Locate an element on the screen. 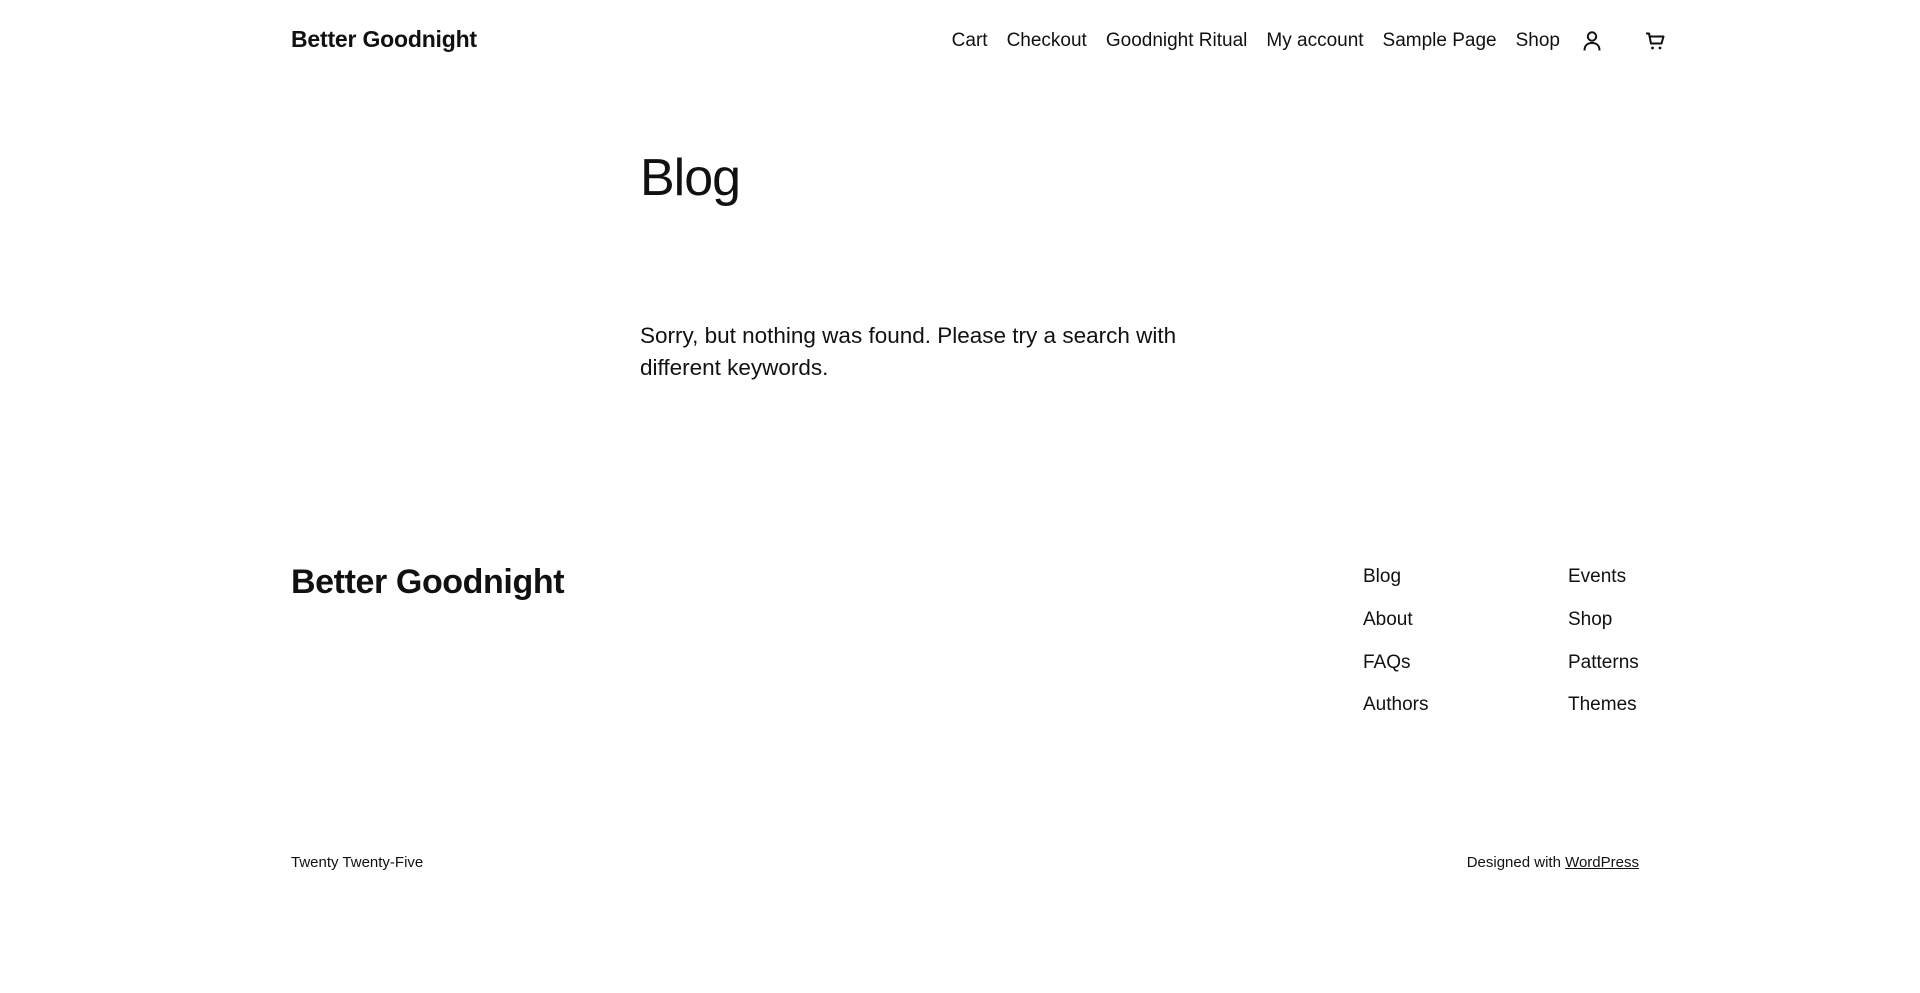 This screenshot has height=993, width=1920. account-button is located at coordinates (1592, 41).